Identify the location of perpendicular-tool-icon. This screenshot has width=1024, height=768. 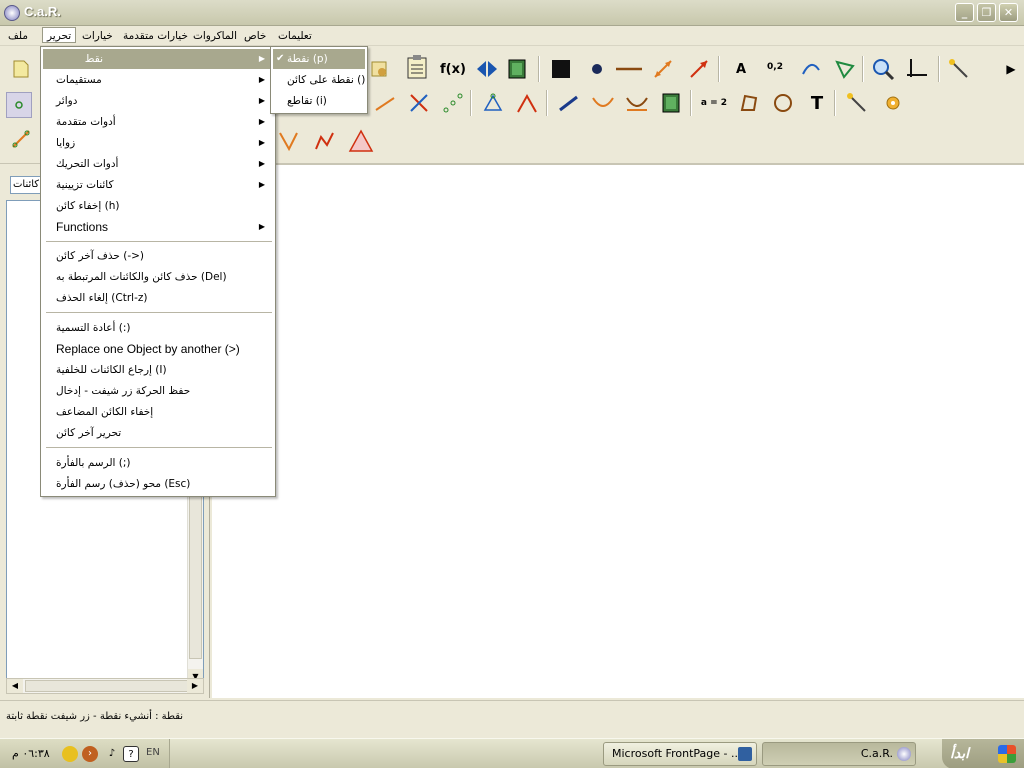
(419, 103).